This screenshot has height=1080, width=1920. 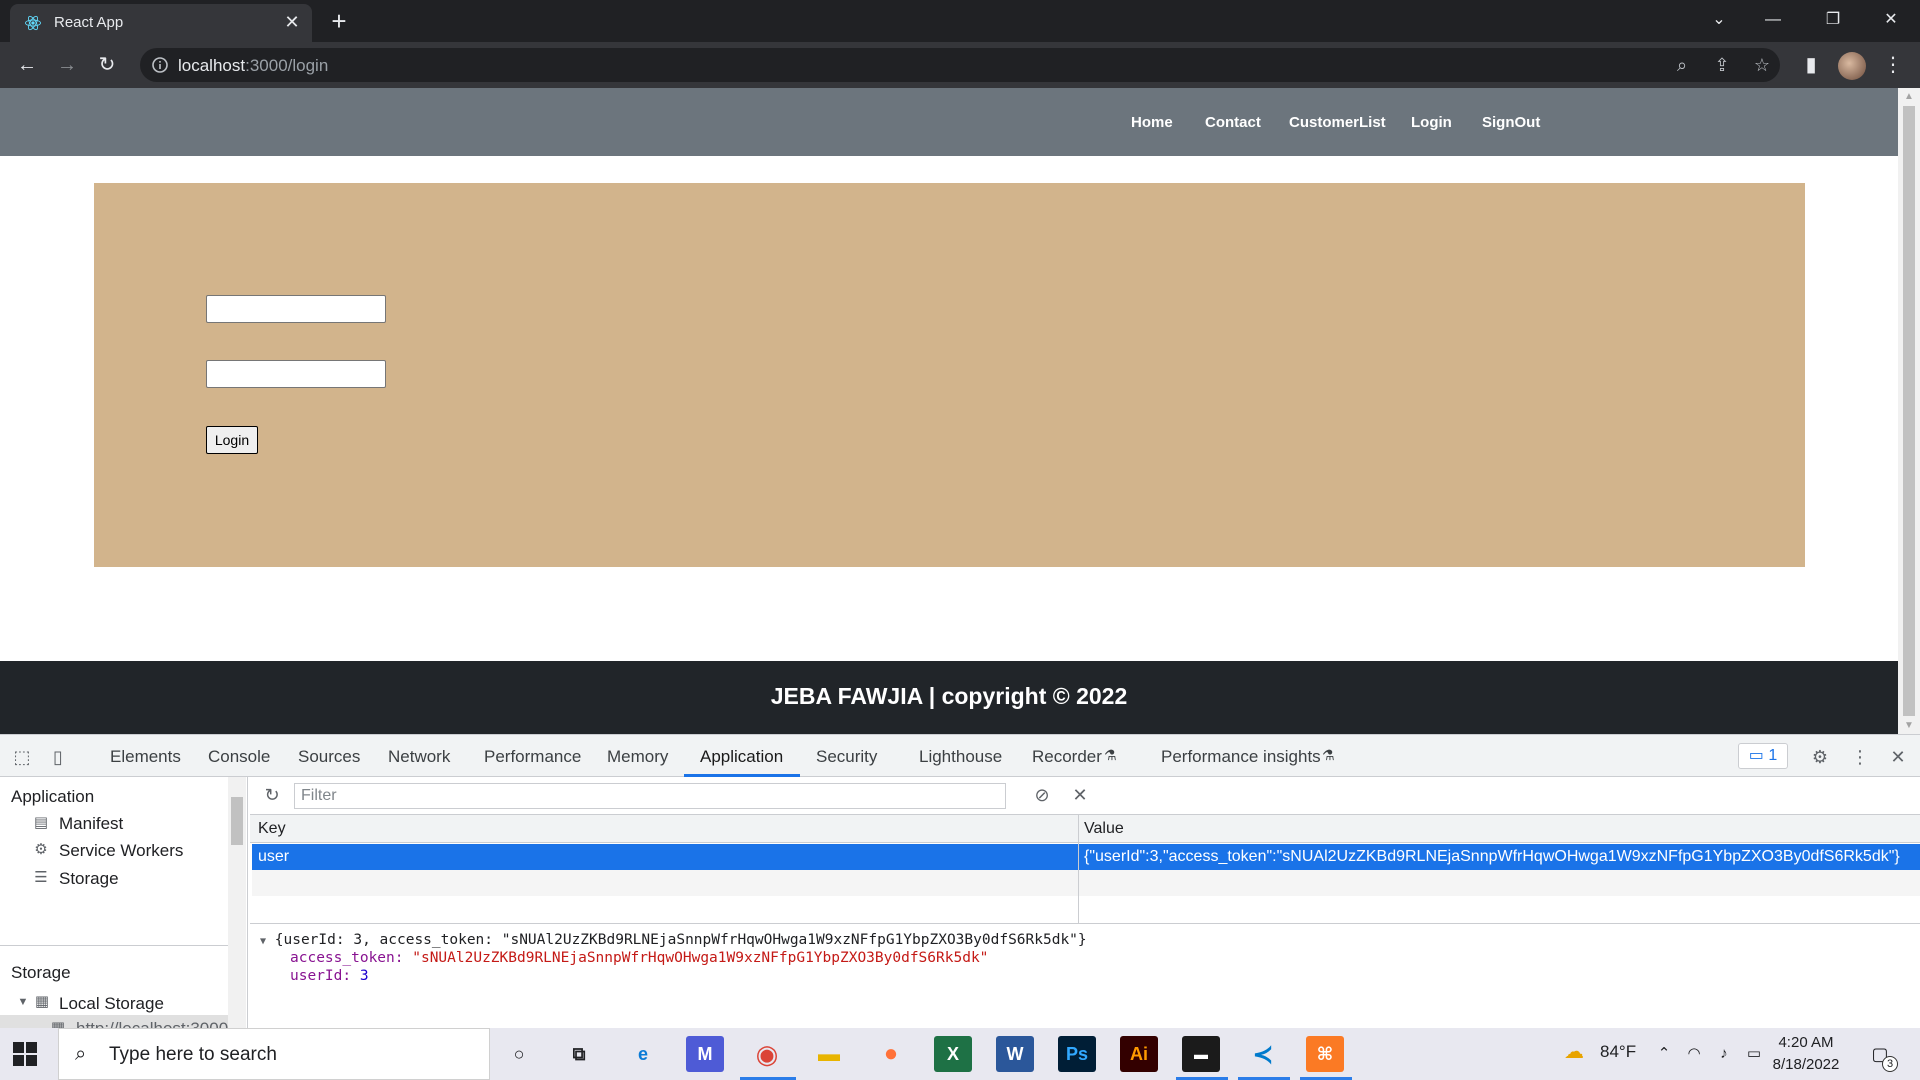 I want to click on profile-avatar, so click(x=1852, y=66).